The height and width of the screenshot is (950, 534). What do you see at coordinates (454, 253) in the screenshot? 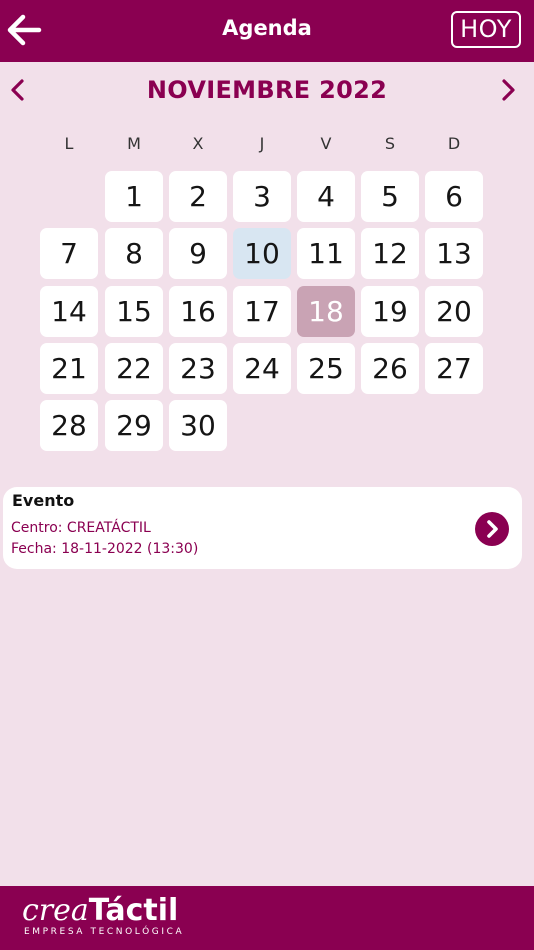
I see `calendar-day: 13` at bounding box center [454, 253].